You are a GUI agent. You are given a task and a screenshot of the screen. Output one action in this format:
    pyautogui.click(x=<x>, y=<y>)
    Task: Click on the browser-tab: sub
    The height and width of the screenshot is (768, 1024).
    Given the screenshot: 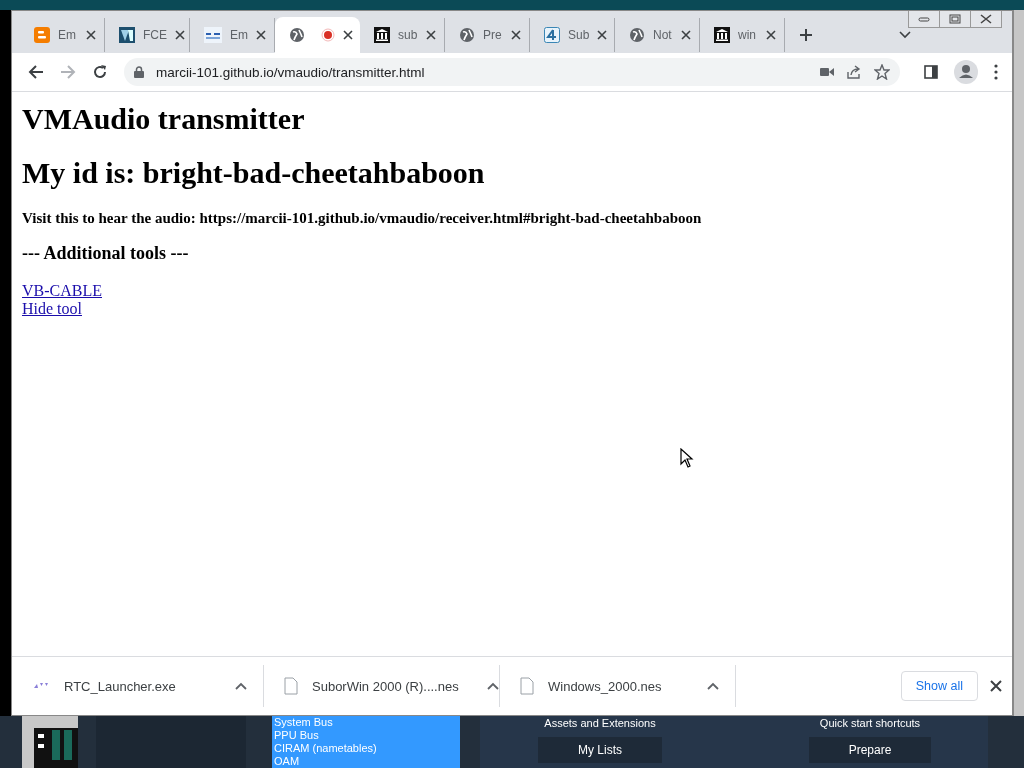 What is the action you would take?
    pyautogui.click(x=402, y=35)
    